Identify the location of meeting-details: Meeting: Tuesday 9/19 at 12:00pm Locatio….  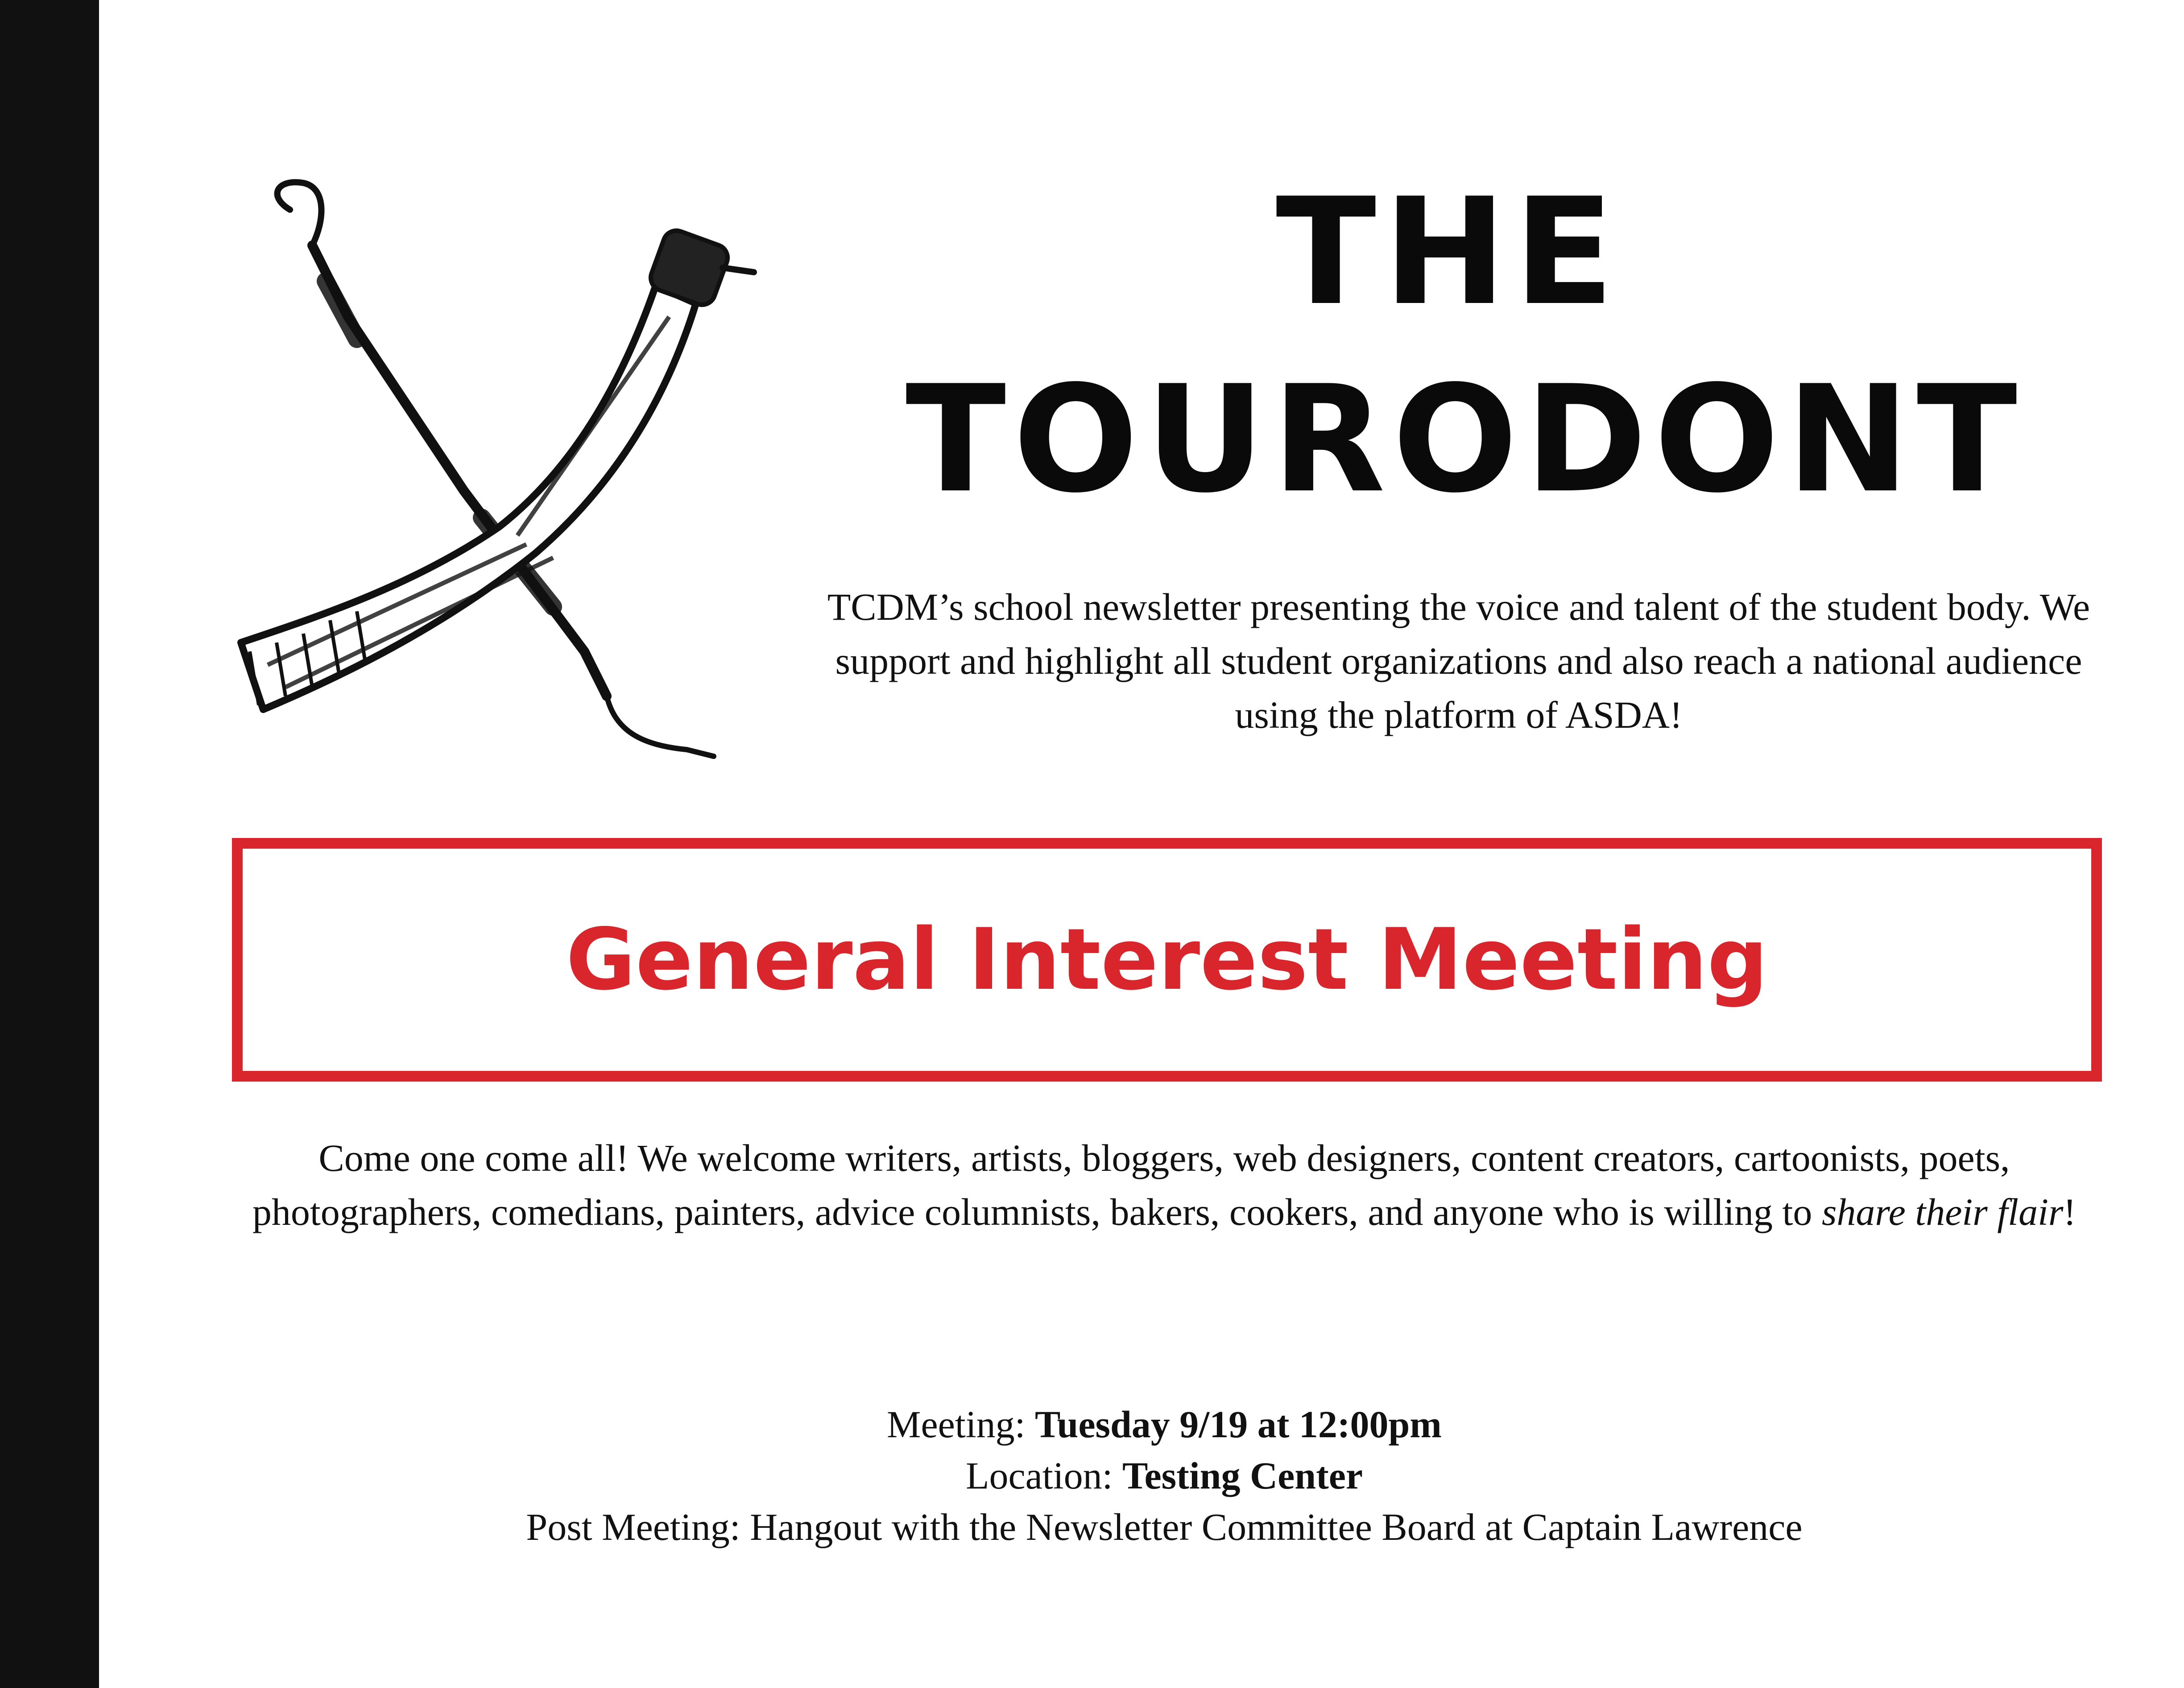
(1164, 1476).